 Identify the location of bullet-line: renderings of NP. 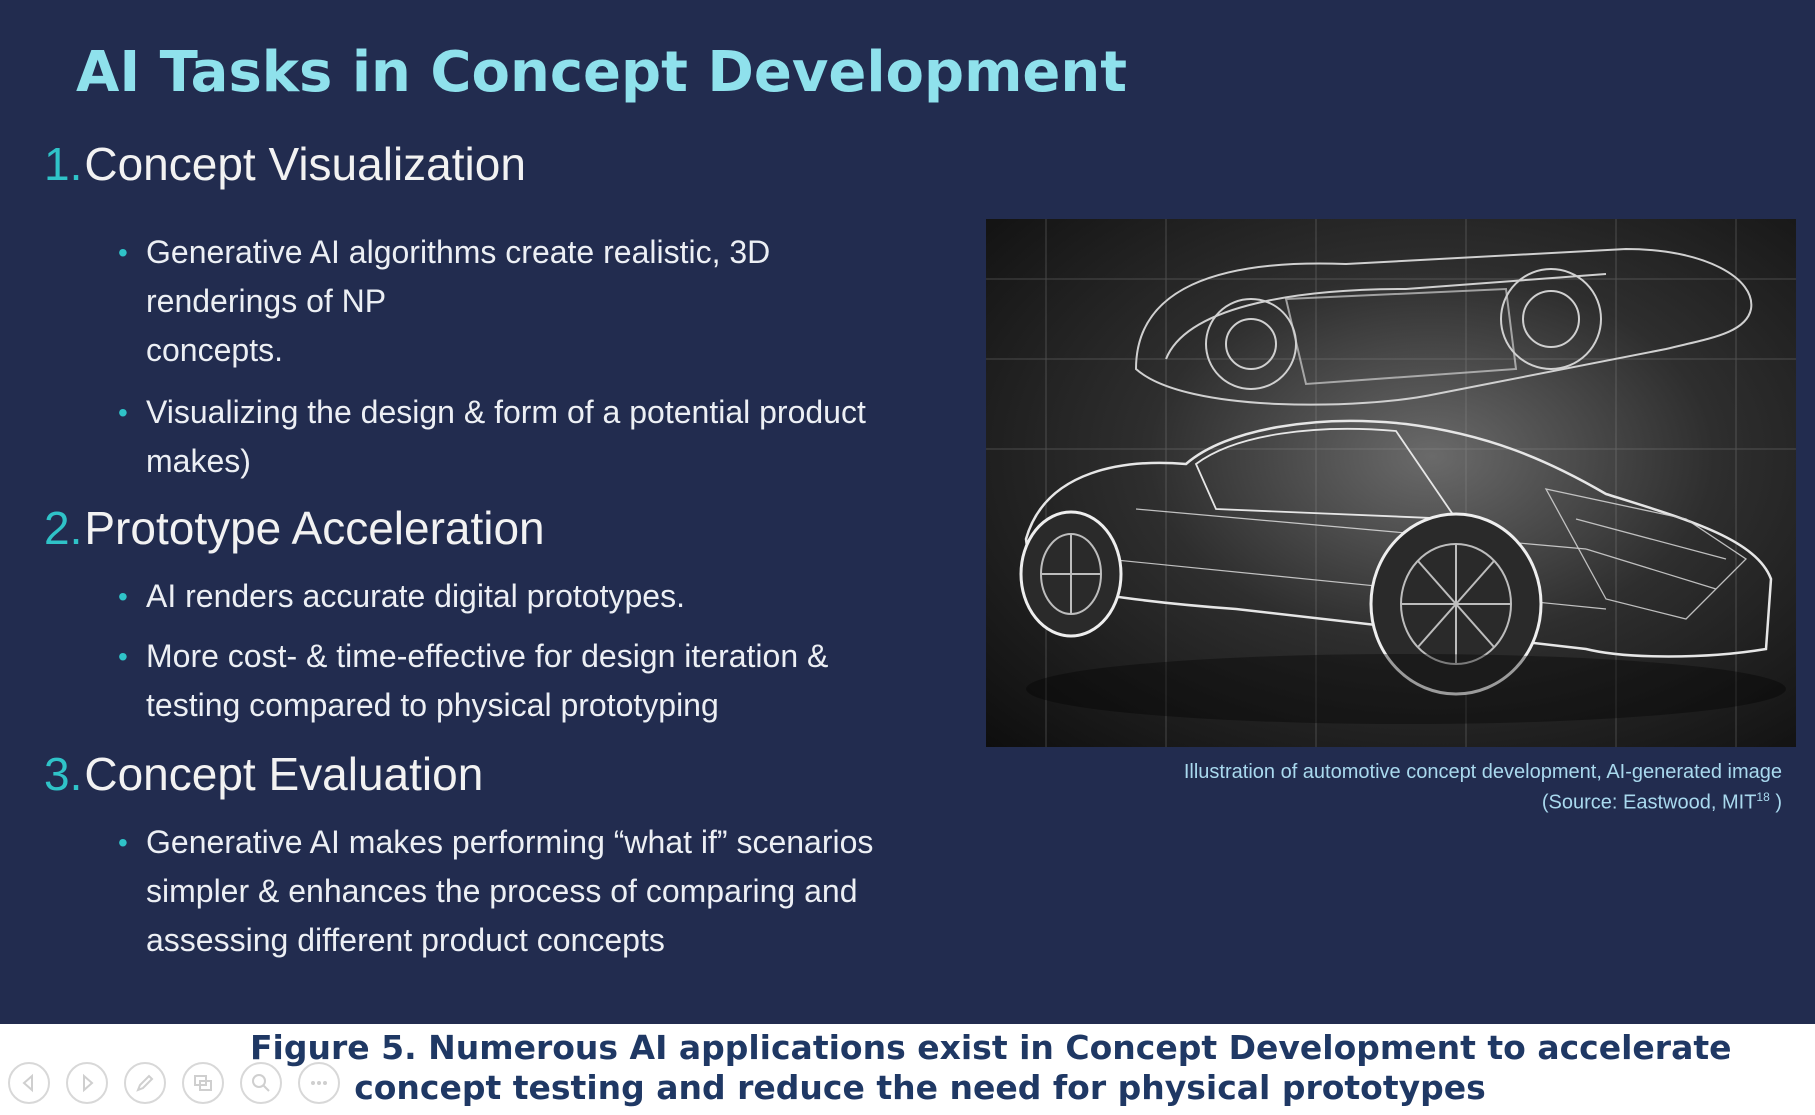
(266, 301).